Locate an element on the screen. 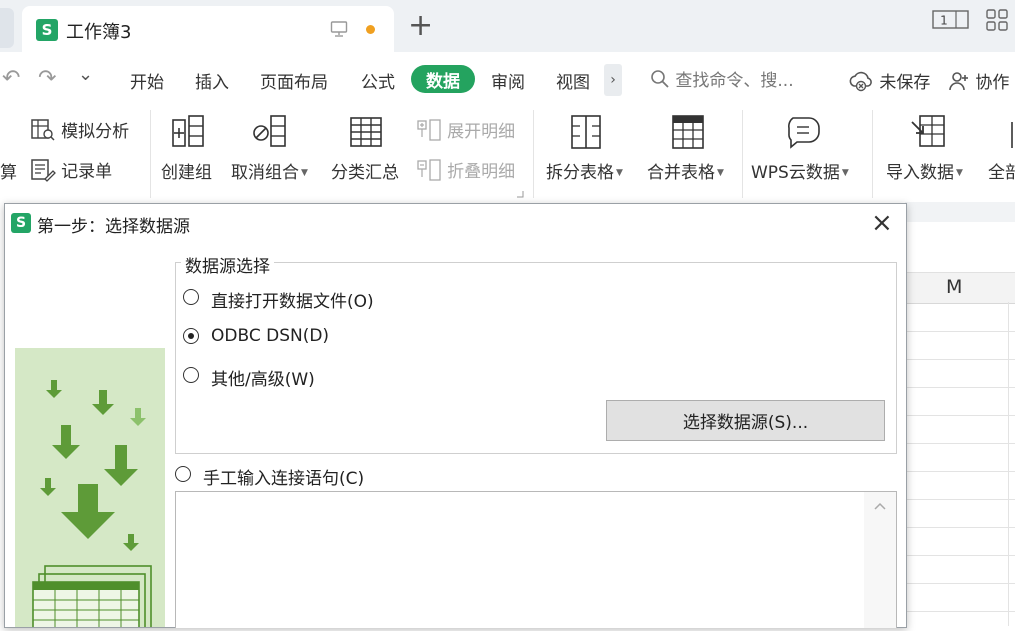  page-view-icon: 1 is located at coordinates (951, 20).